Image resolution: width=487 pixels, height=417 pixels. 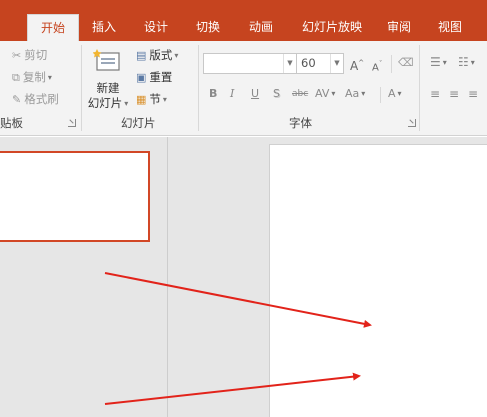 I want to click on new-slide-icon, so click(x=106, y=60).